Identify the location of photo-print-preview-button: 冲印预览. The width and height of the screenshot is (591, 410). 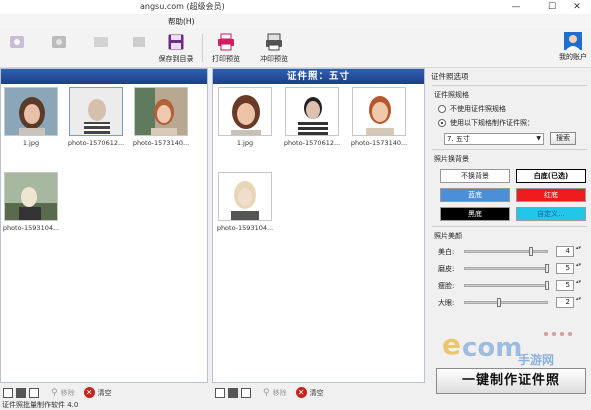
(274, 49).